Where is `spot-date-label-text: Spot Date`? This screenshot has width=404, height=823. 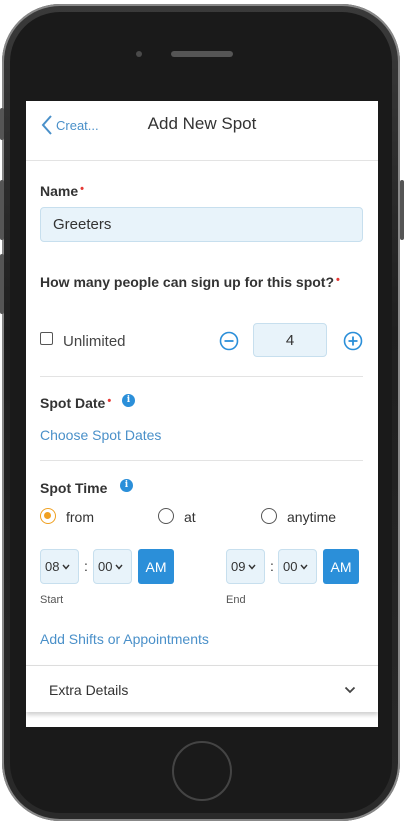
spot-date-label-text: Spot Date is located at coordinates (73, 403).